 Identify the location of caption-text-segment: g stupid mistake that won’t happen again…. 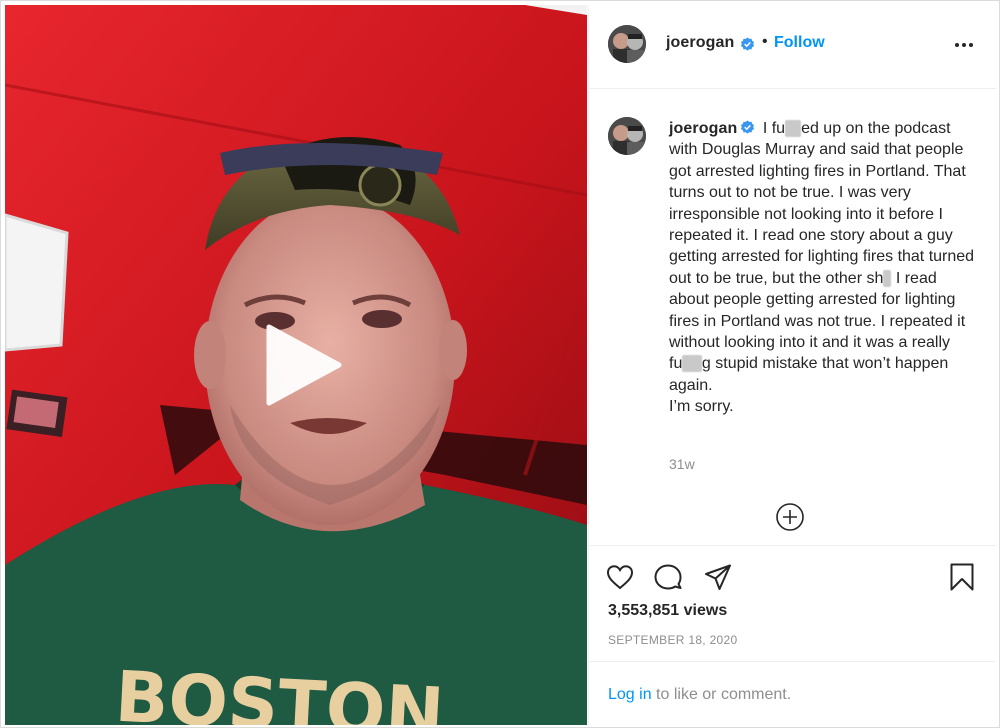
(809, 374).